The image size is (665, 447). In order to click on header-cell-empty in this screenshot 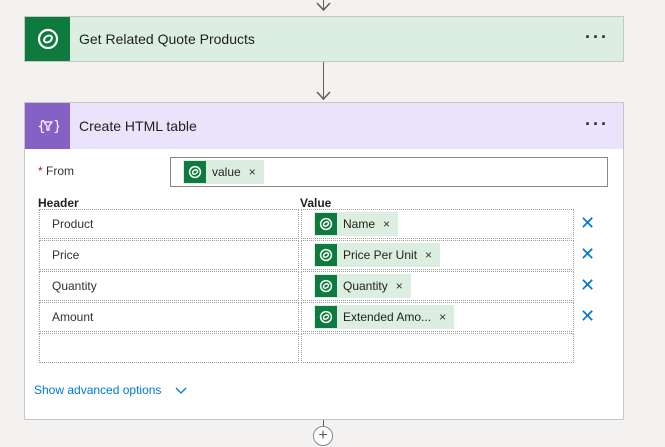, I will do `click(169, 348)`.